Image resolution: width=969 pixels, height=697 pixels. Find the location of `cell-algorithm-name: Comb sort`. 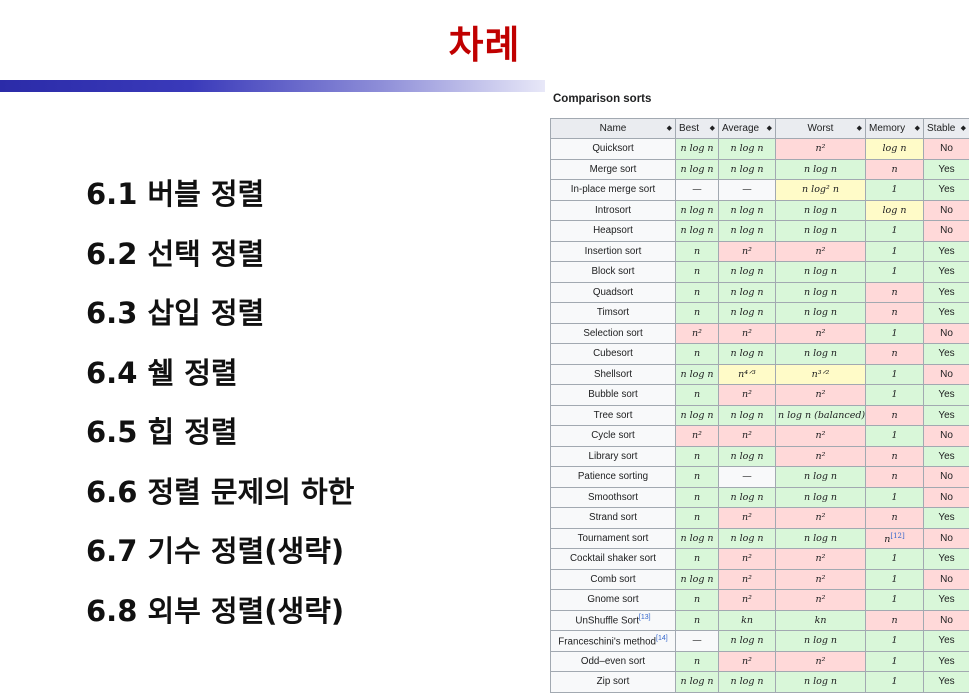

cell-algorithm-name: Comb sort is located at coordinates (613, 579).